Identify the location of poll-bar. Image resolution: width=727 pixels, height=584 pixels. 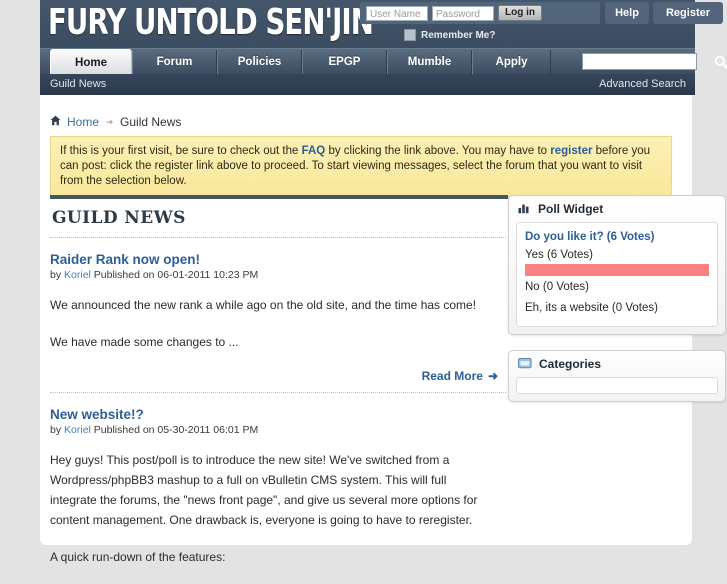
(617, 270).